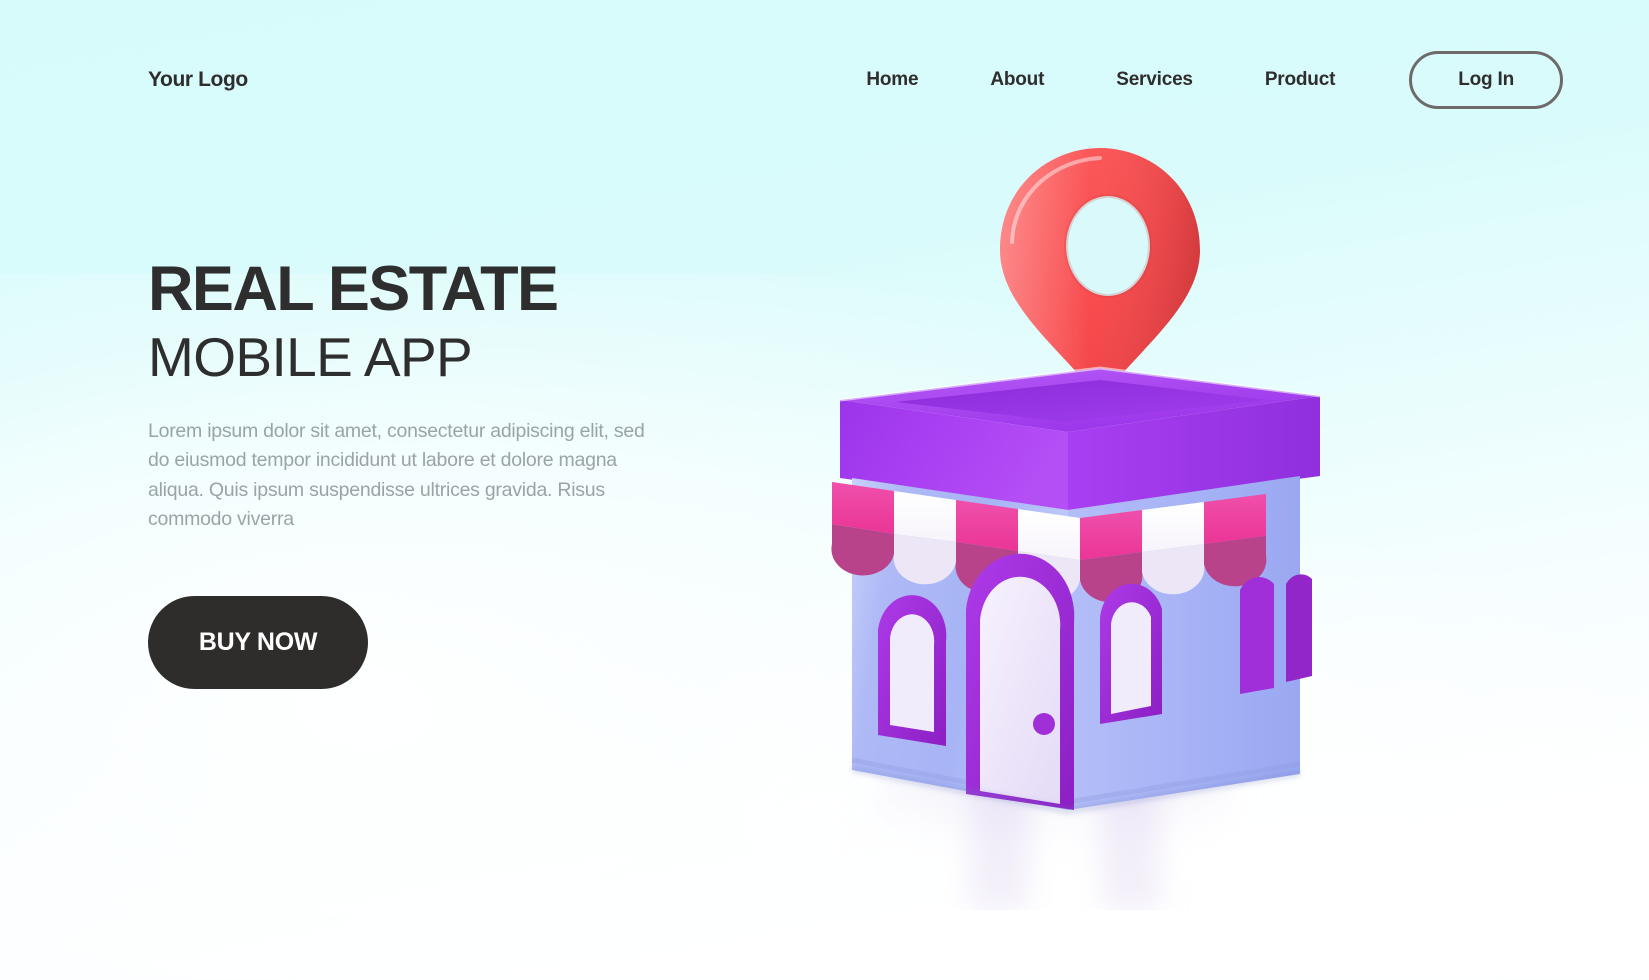 This screenshot has height=980, width=1649. What do you see at coordinates (310, 357) in the screenshot?
I see `hero-title-secondary: MOBILE APP` at bounding box center [310, 357].